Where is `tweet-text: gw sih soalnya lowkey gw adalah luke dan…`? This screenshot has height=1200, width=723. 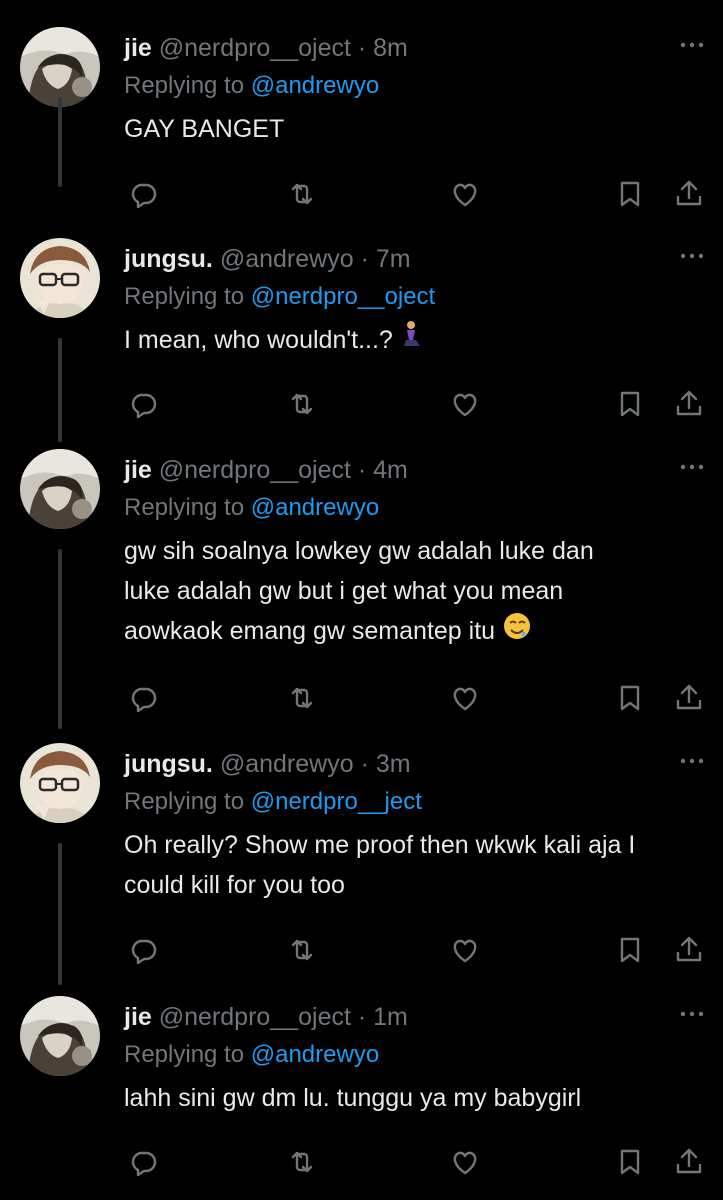 tweet-text: gw sih soalnya lowkey gw adalah luke dan… is located at coordinates (404, 592).